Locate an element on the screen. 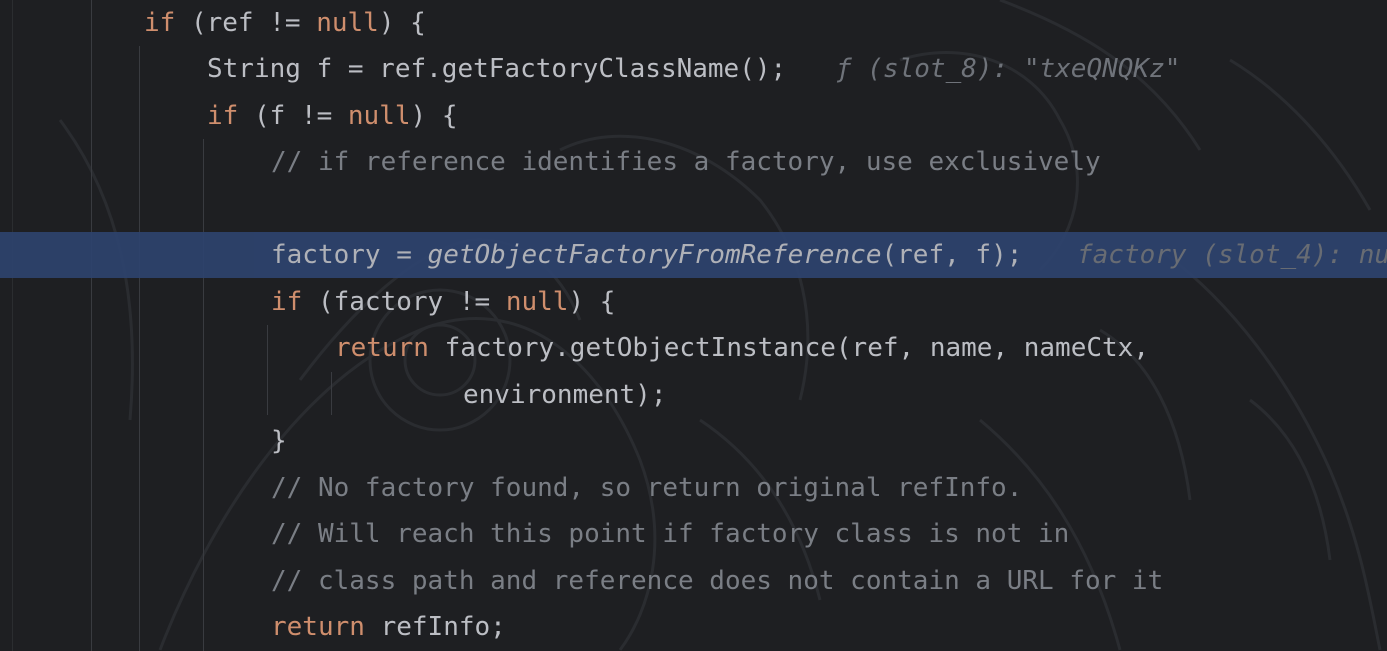  code-token: (f != is located at coordinates (293, 116).